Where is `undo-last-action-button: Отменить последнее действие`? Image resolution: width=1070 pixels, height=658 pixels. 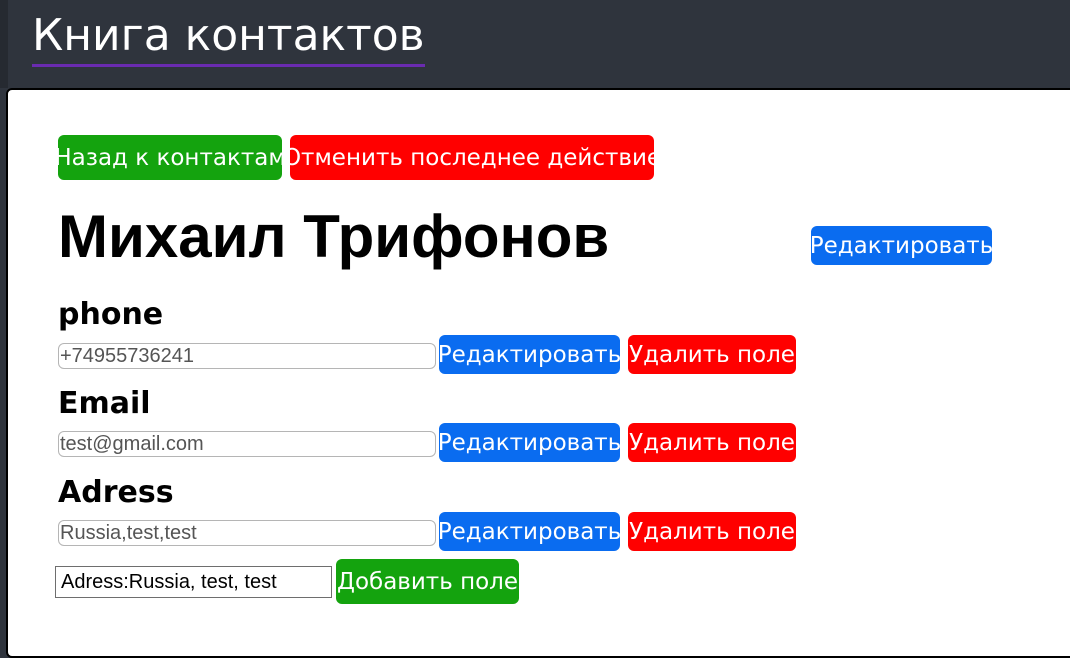
undo-last-action-button: Отменить последнее действие is located at coordinates (472, 157).